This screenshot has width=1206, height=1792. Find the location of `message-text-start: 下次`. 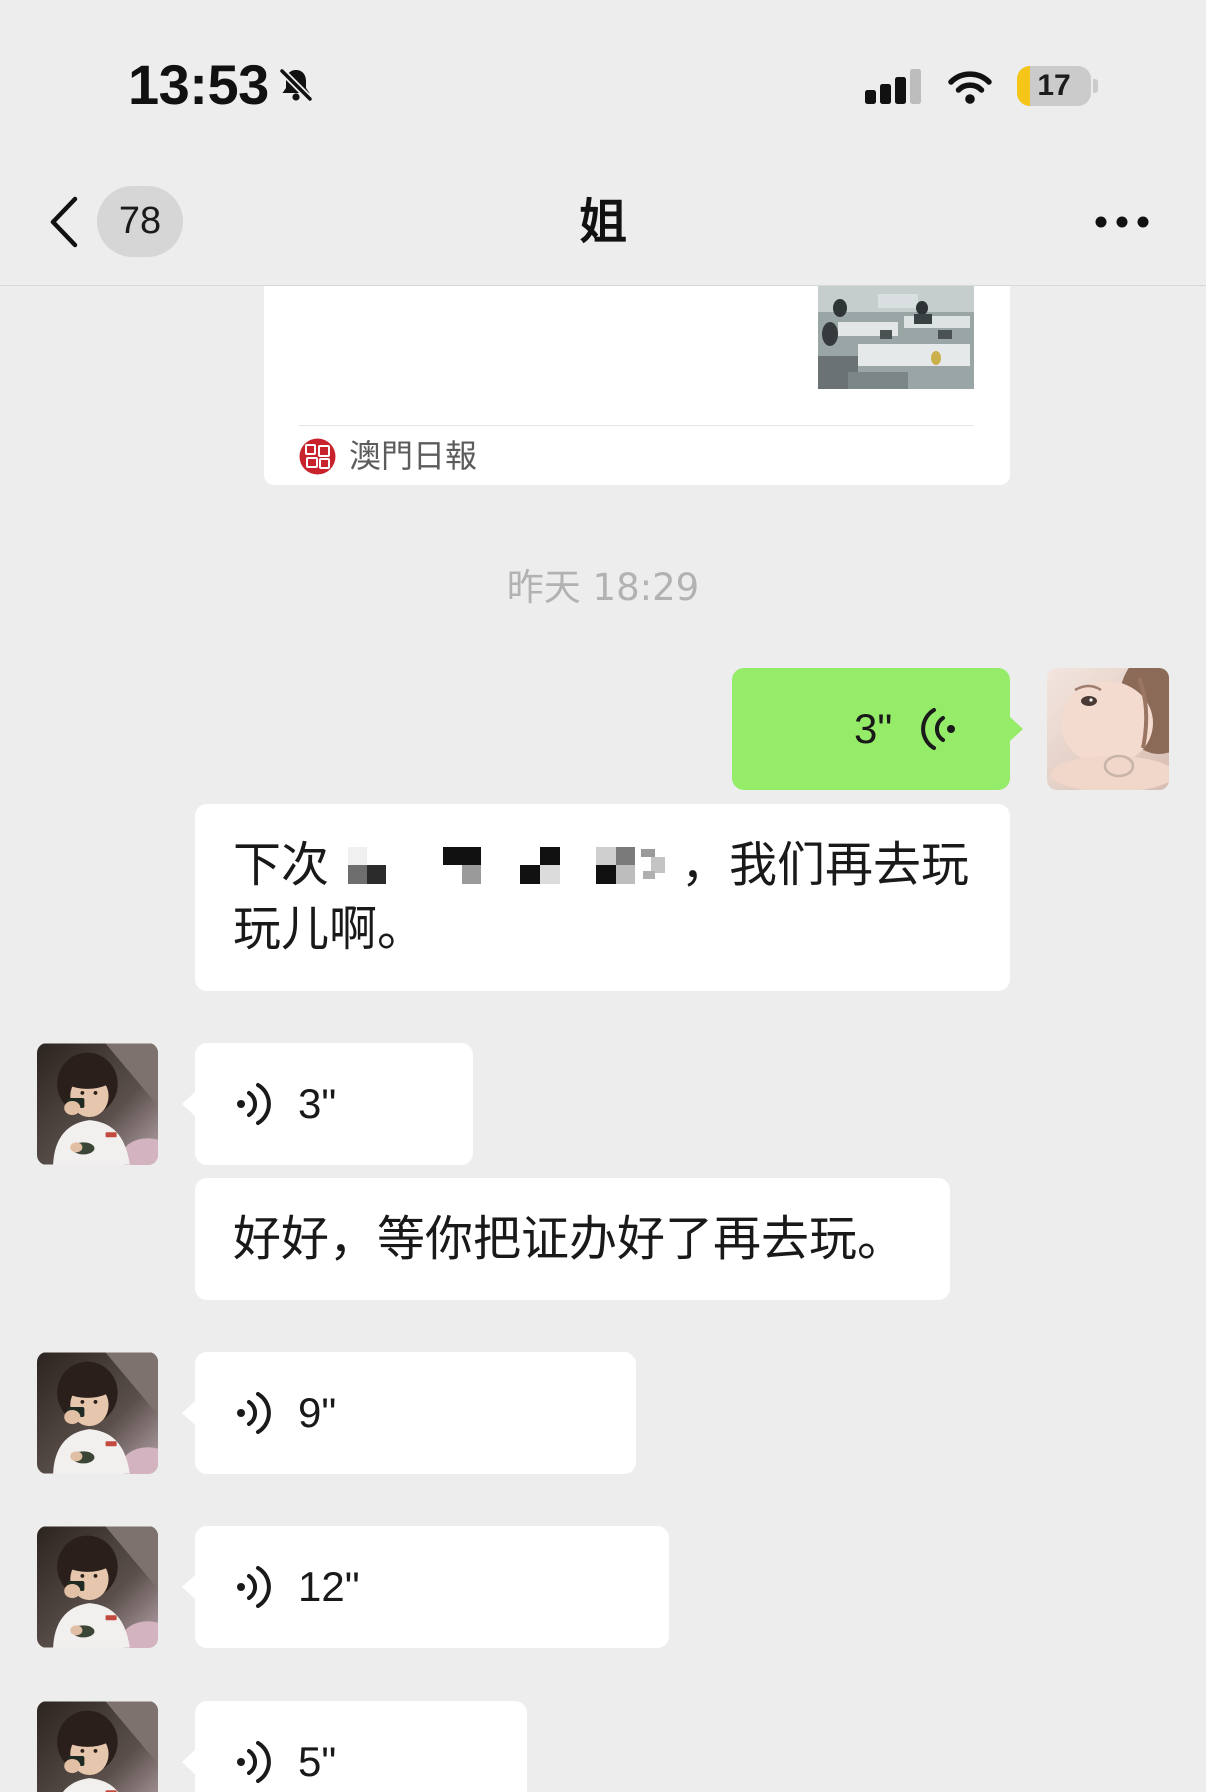

message-text-start: 下次 is located at coordinates (281, 865).